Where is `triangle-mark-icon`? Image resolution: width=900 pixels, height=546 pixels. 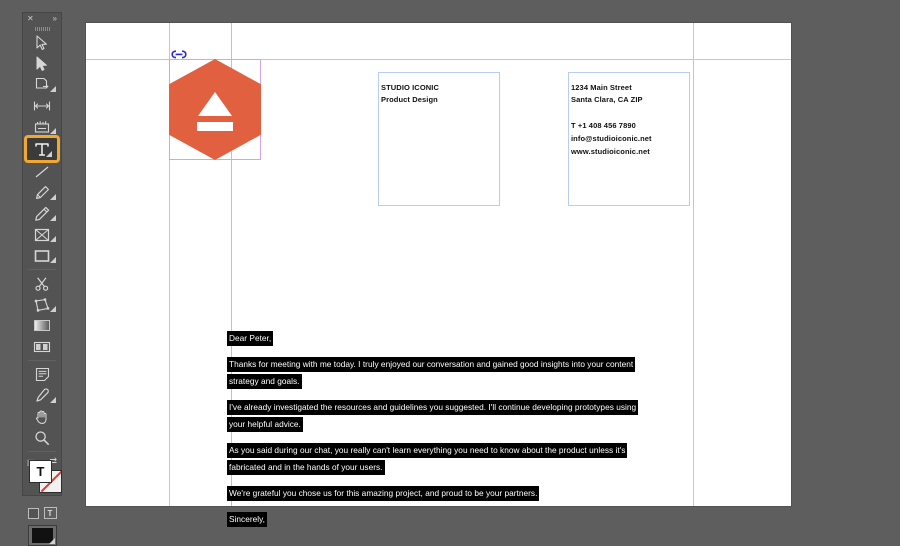
triangle-mark-icon is located at coordinates (215, 104).